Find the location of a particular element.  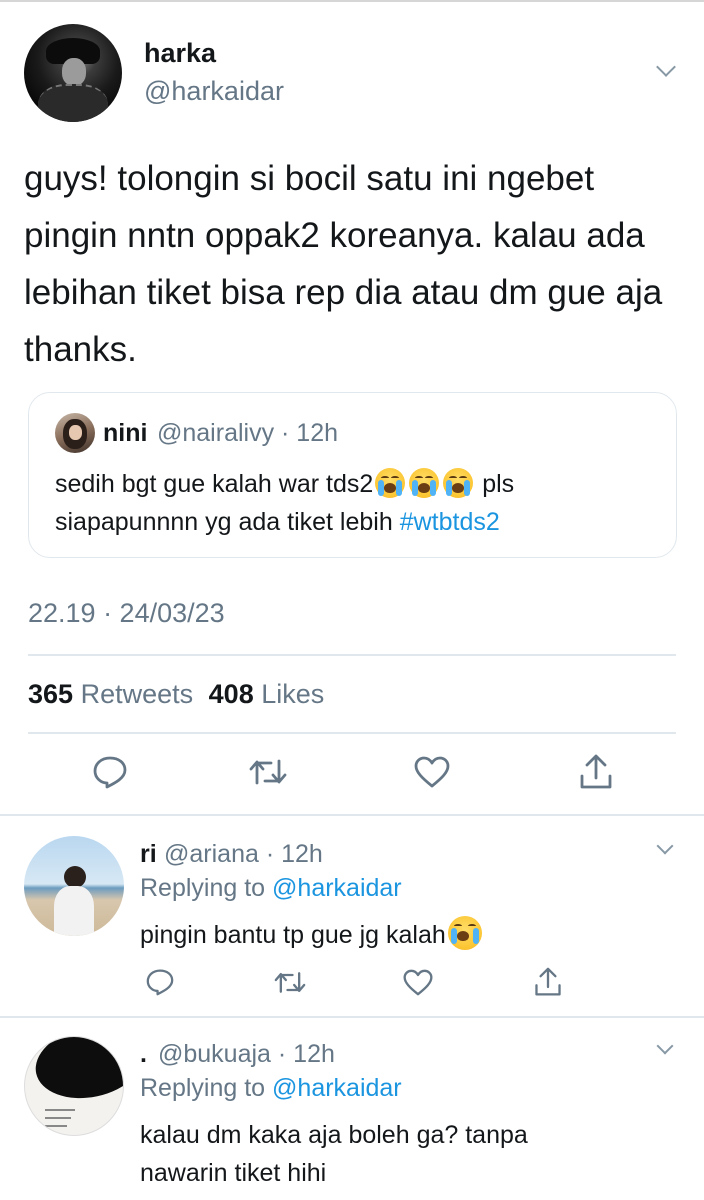

quoted-avatar is located at coordinates (75, 433).